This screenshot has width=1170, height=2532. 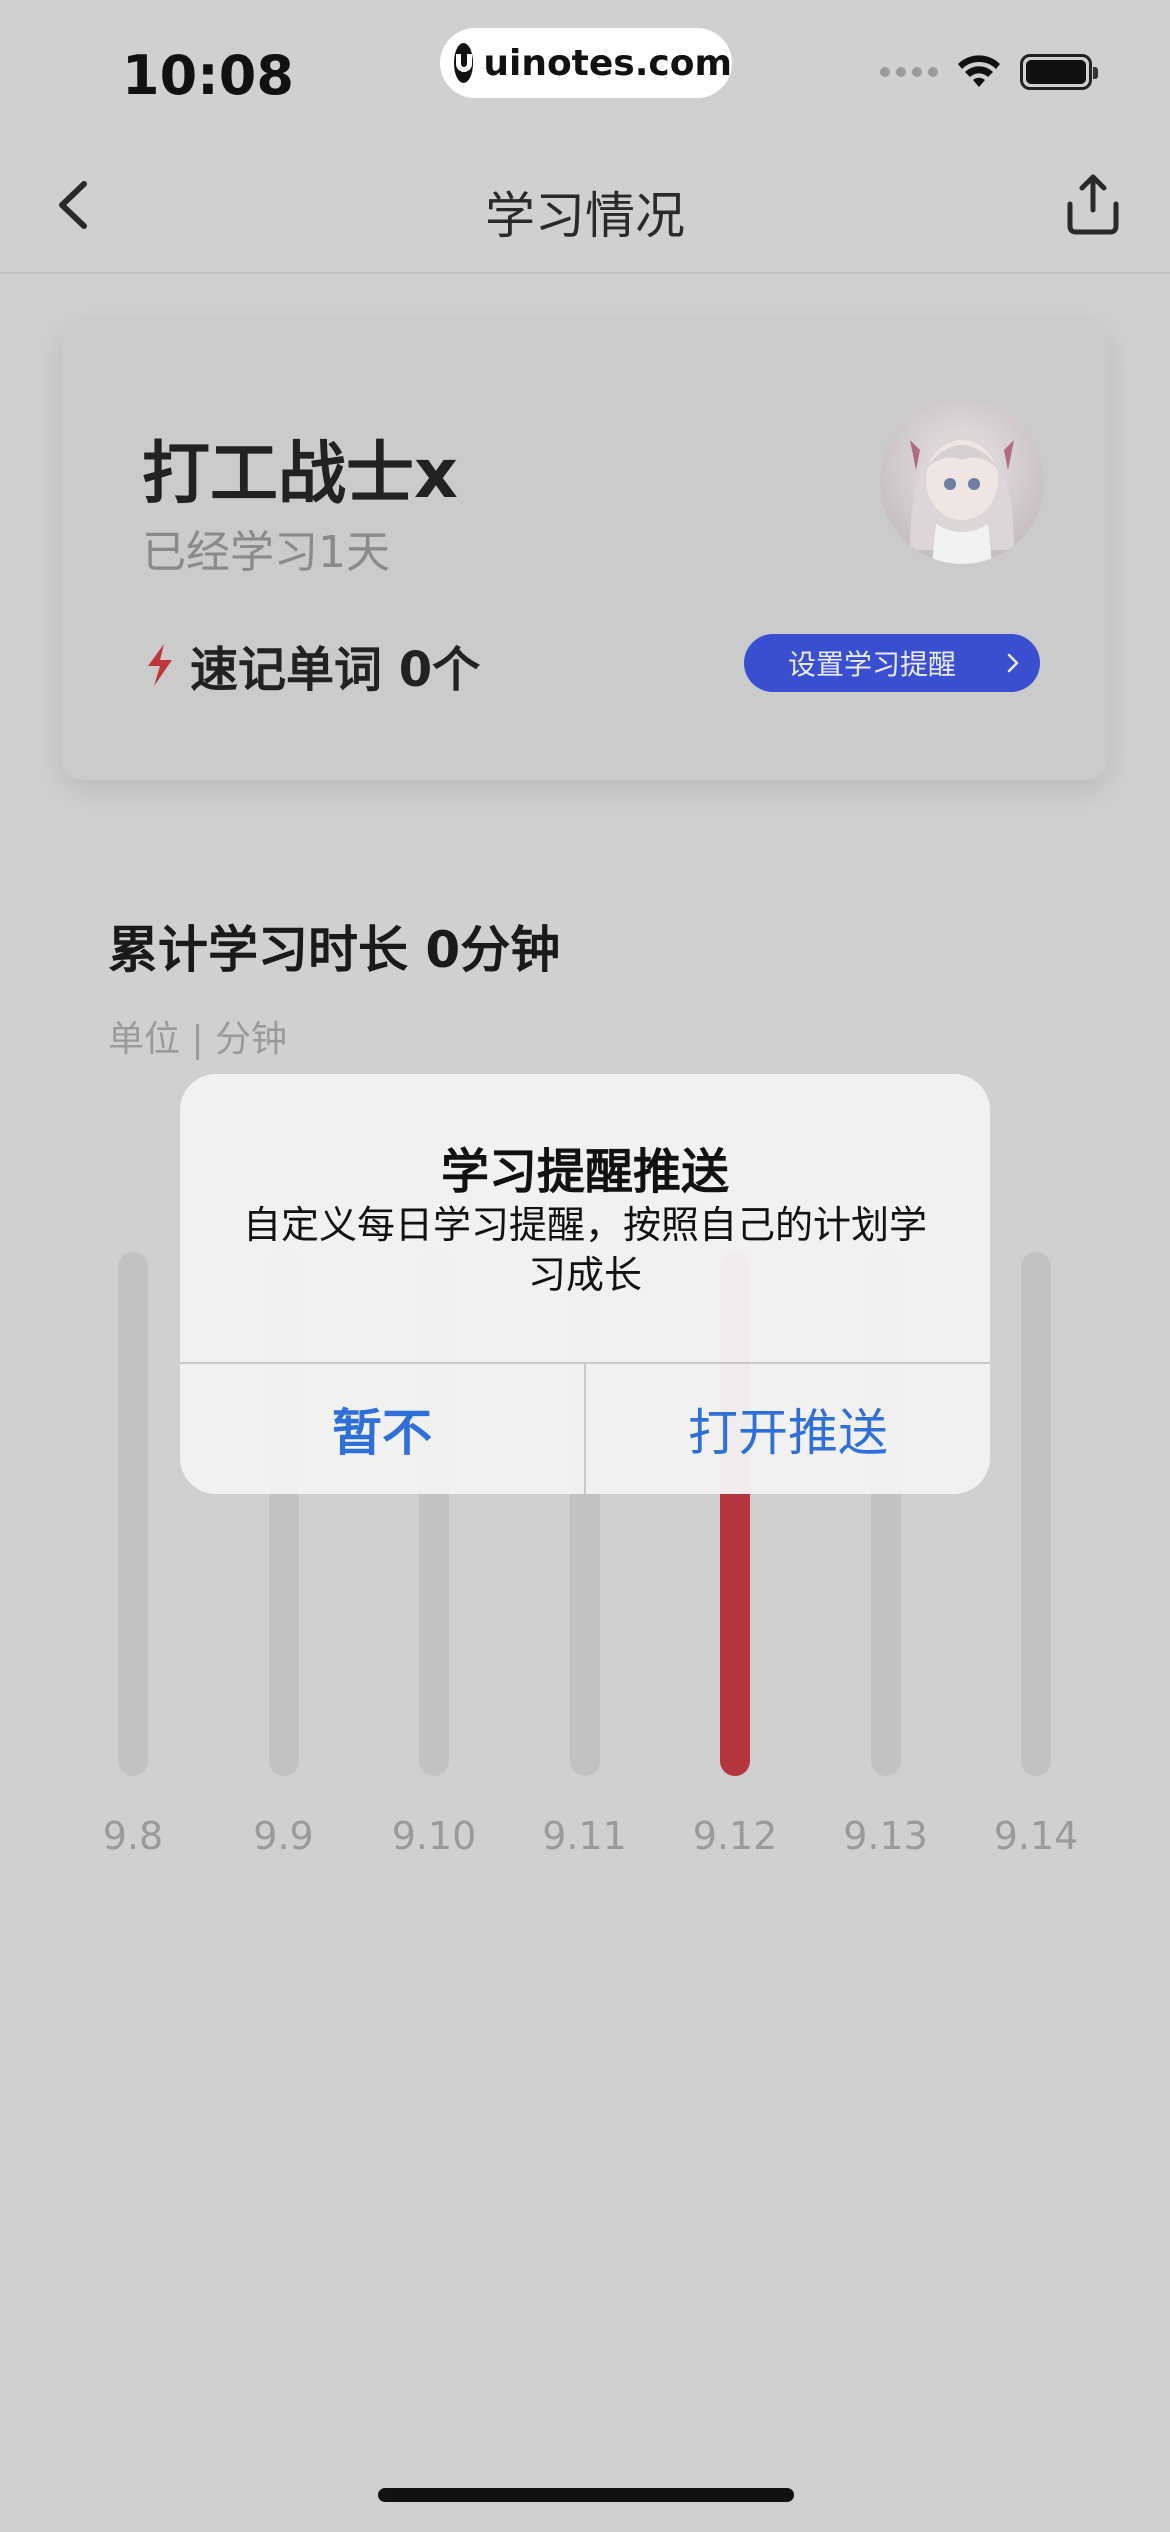 I want to click on total-study-time: 累计学习时长 0分钟, so click(x=334, y=950).